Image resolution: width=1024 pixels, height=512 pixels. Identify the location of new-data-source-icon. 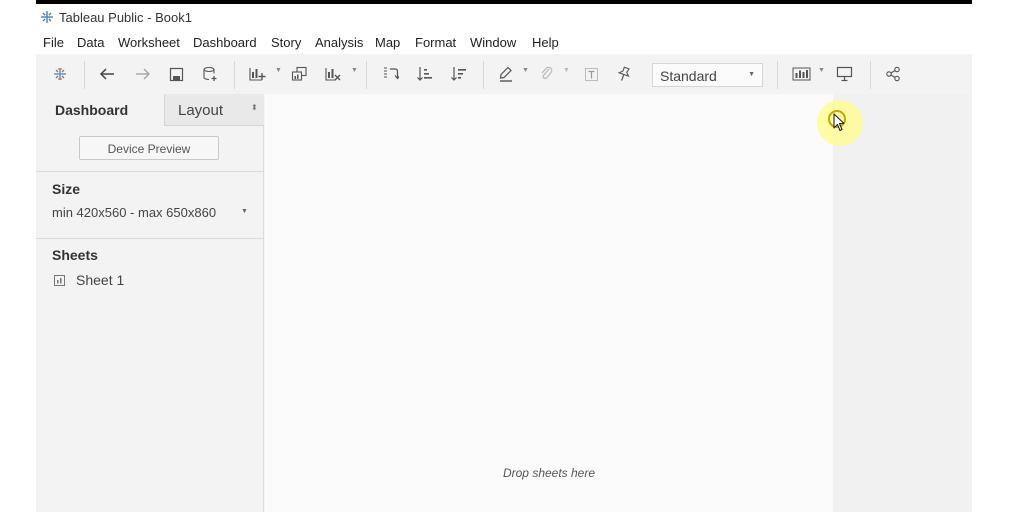
(210, 74).